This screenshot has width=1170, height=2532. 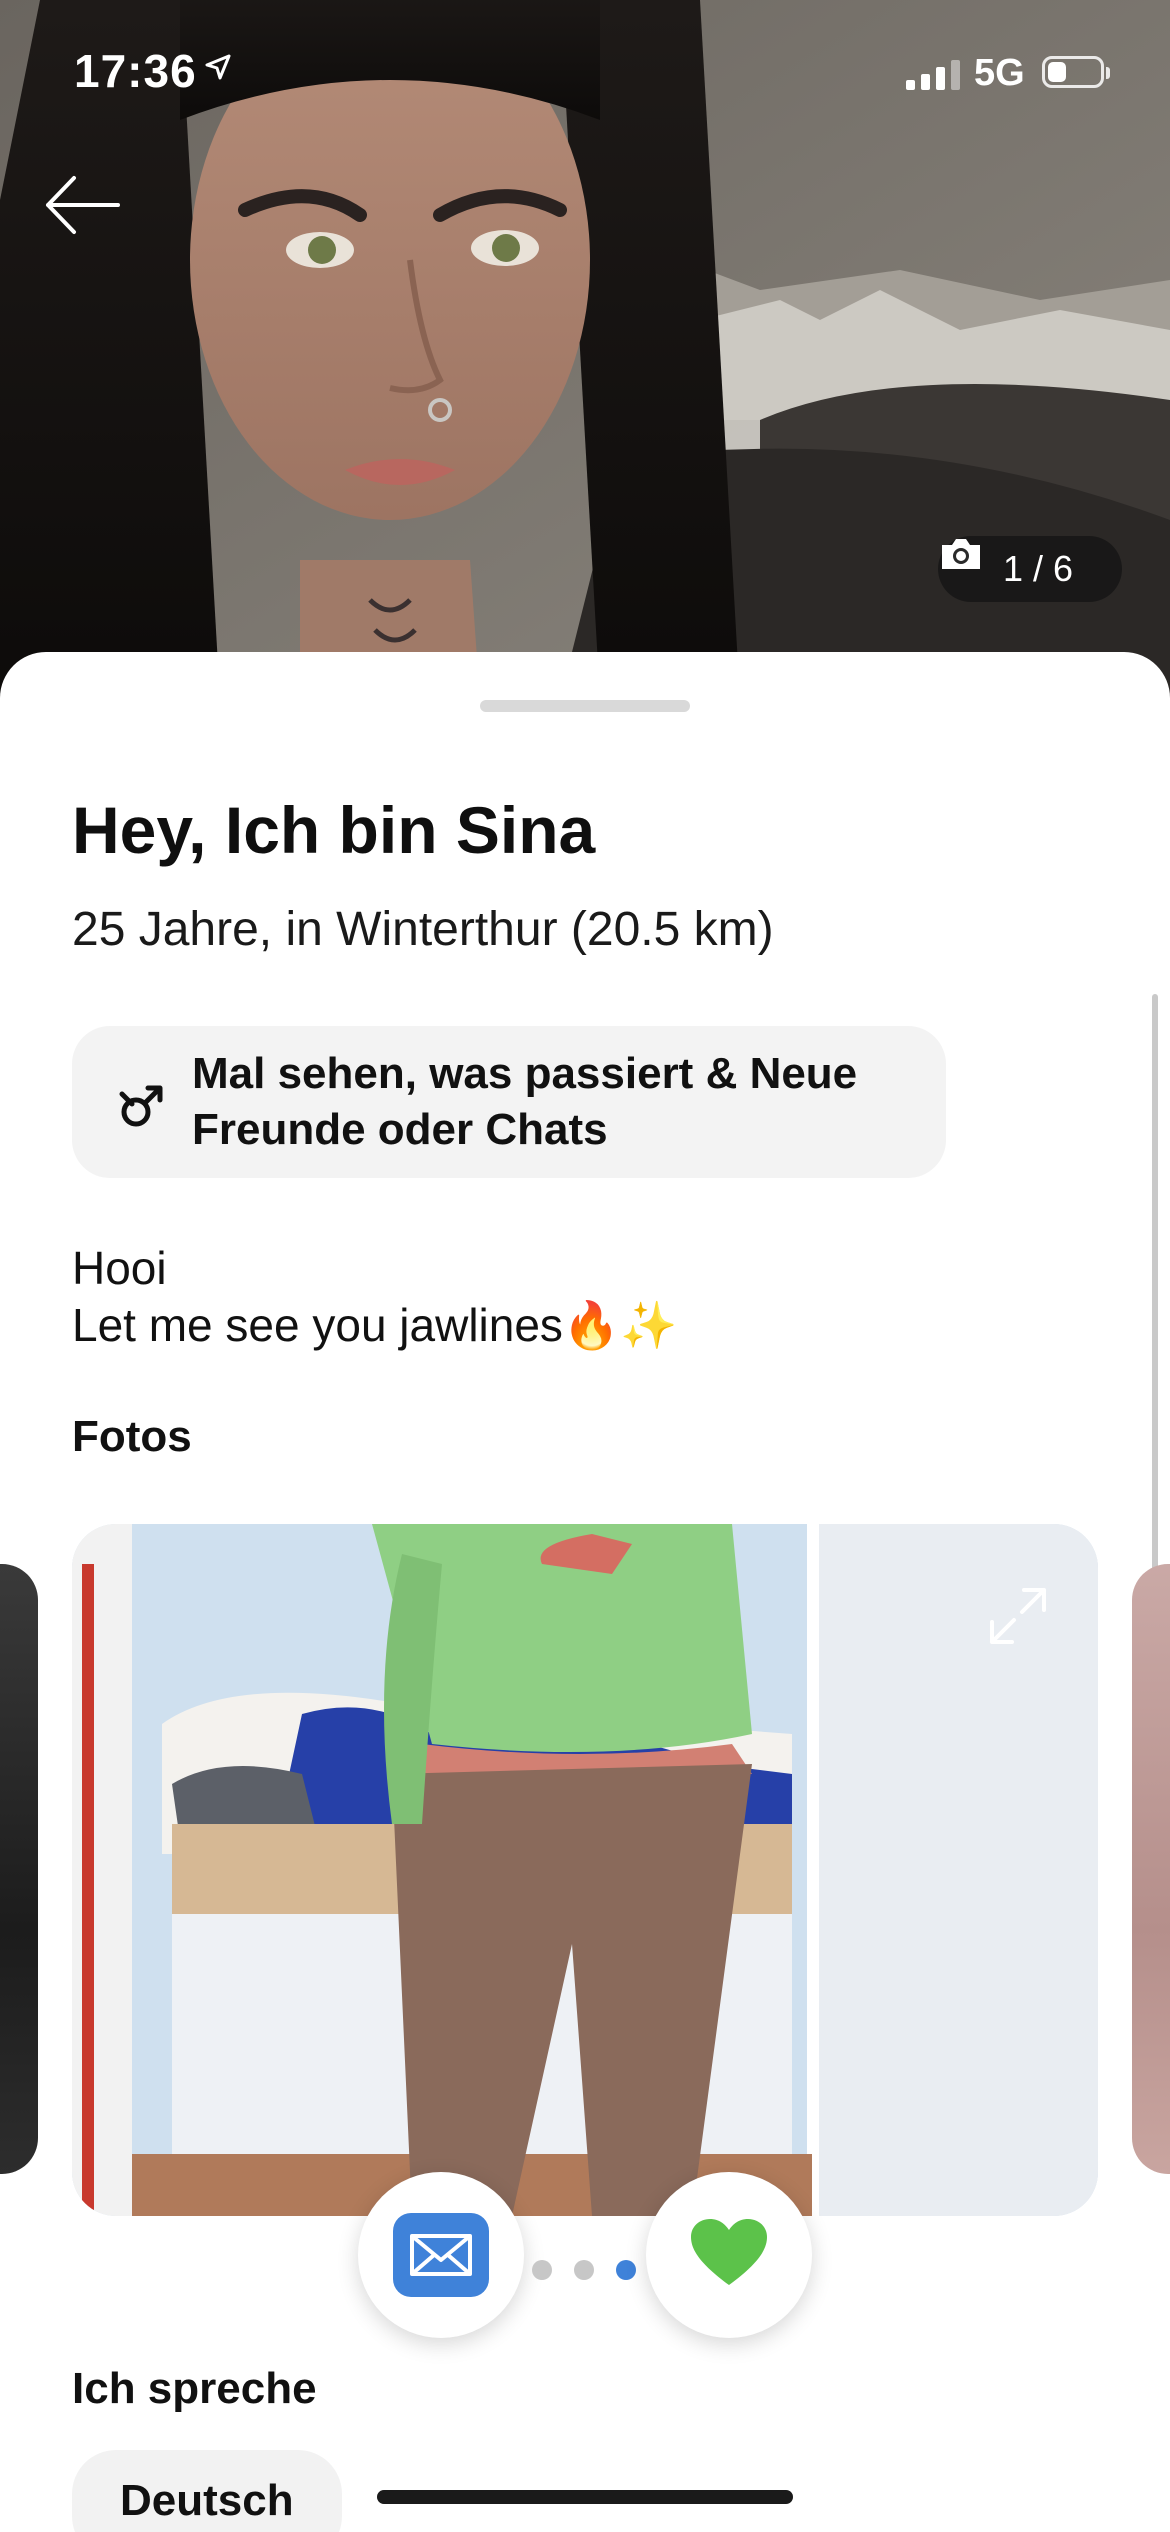 I want to click on status-time: 17:36, so click(x=135, y=71).